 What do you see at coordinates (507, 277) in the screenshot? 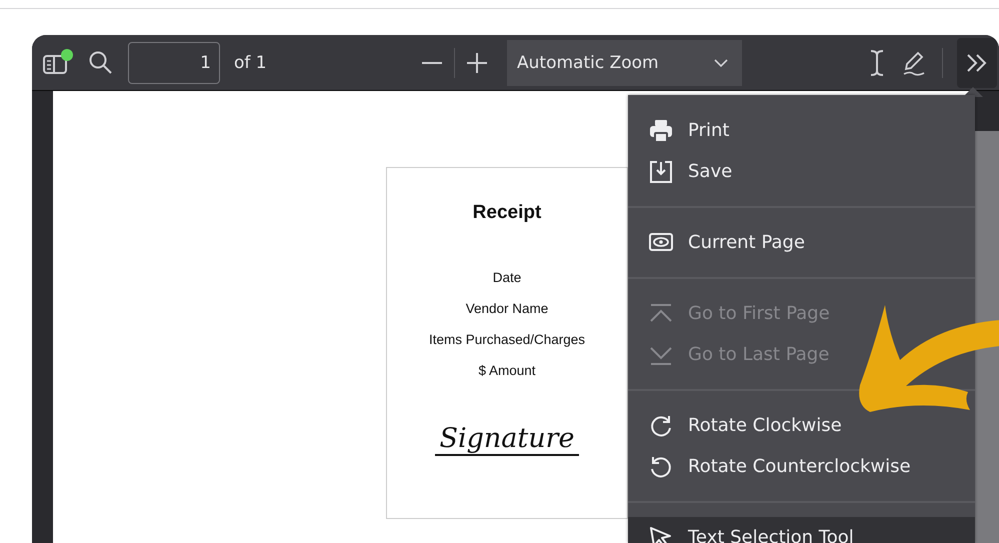
I see `receipt-field: Date` at bounding box center [507, 277].